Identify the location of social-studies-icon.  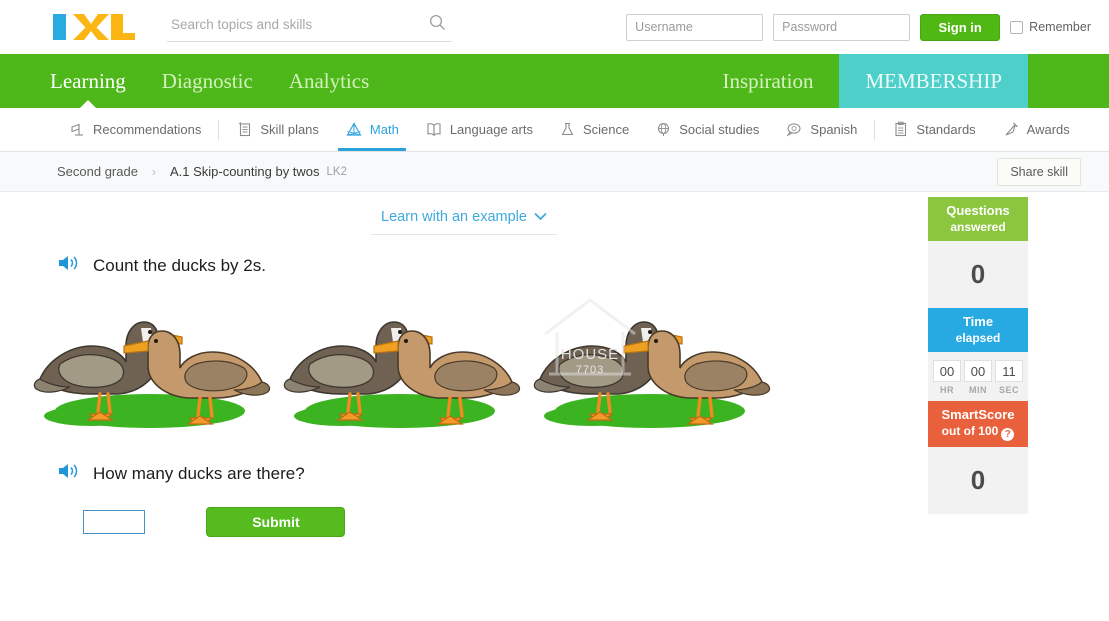
(663, 129).